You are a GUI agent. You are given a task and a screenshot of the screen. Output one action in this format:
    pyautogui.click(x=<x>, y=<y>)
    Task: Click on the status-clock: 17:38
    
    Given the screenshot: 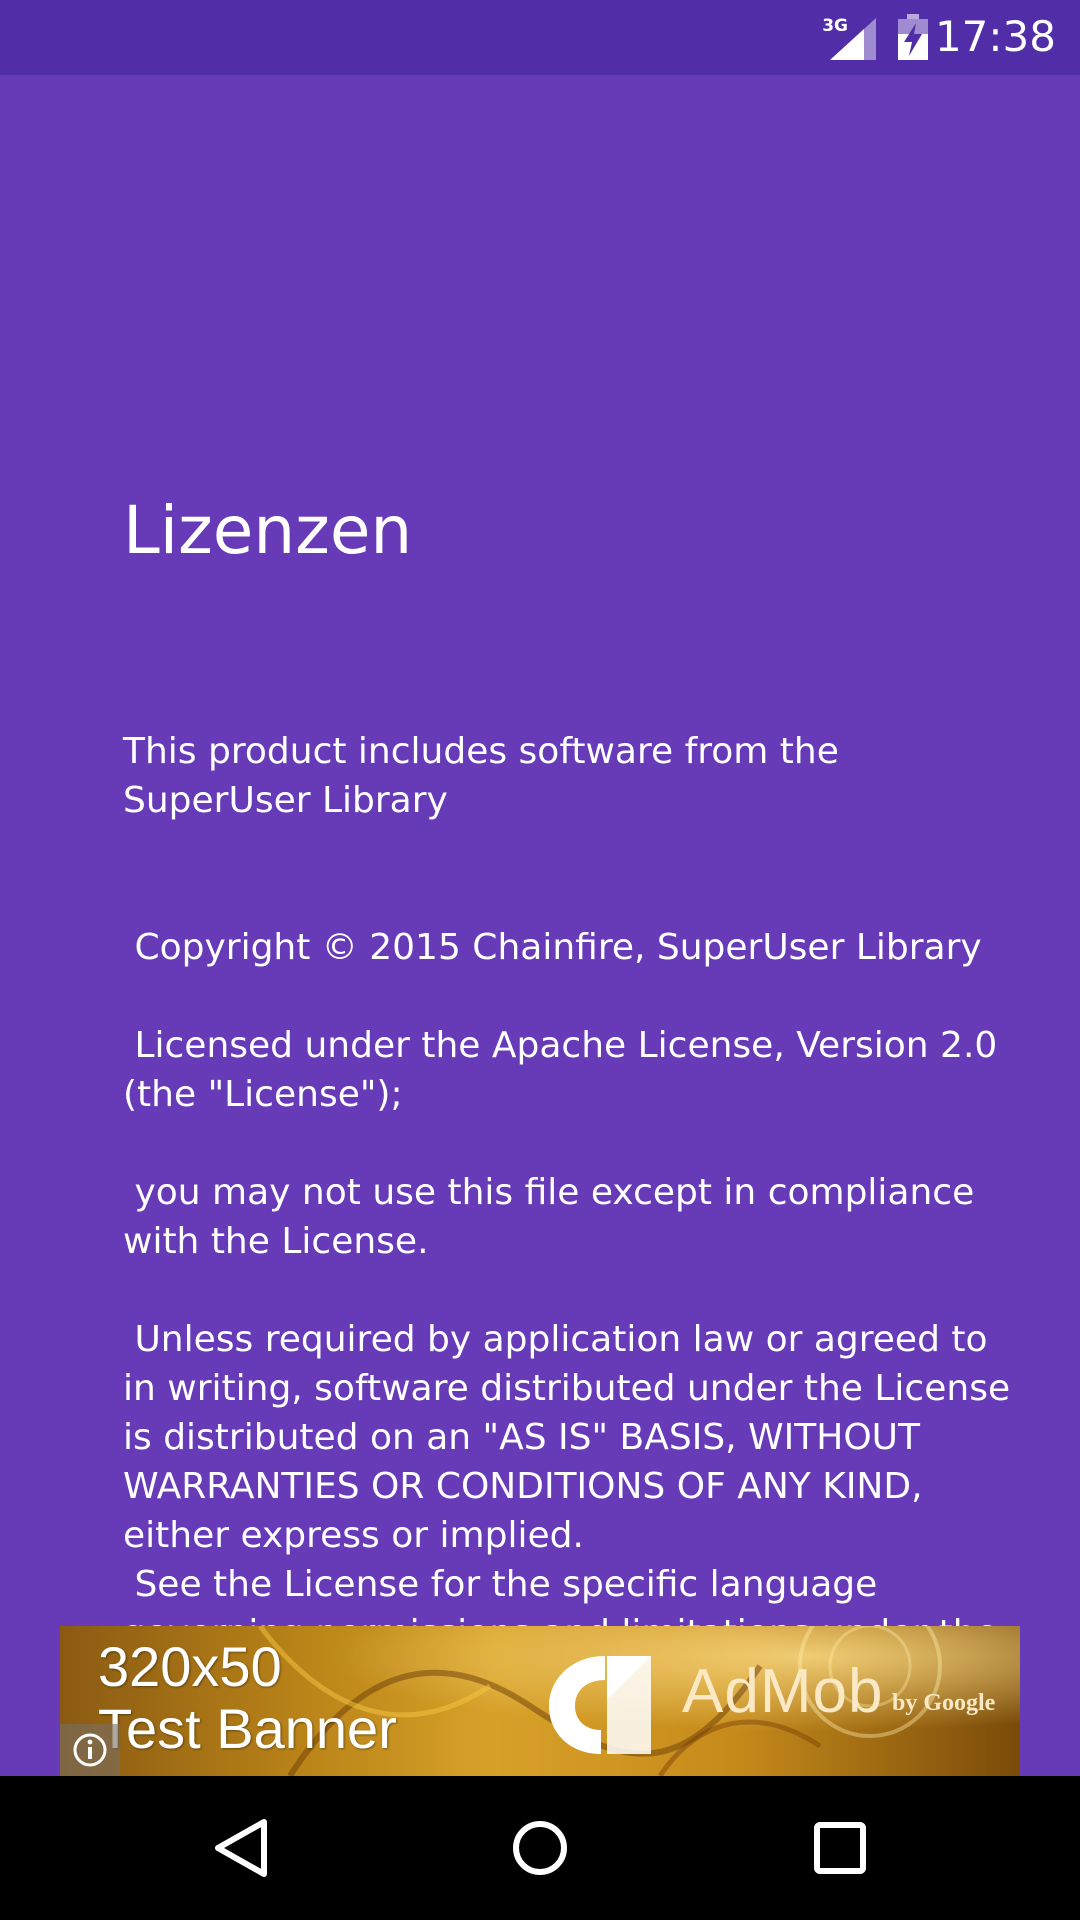 What is the action you would take?
    pyautogui.click(x=995, y=36)
    